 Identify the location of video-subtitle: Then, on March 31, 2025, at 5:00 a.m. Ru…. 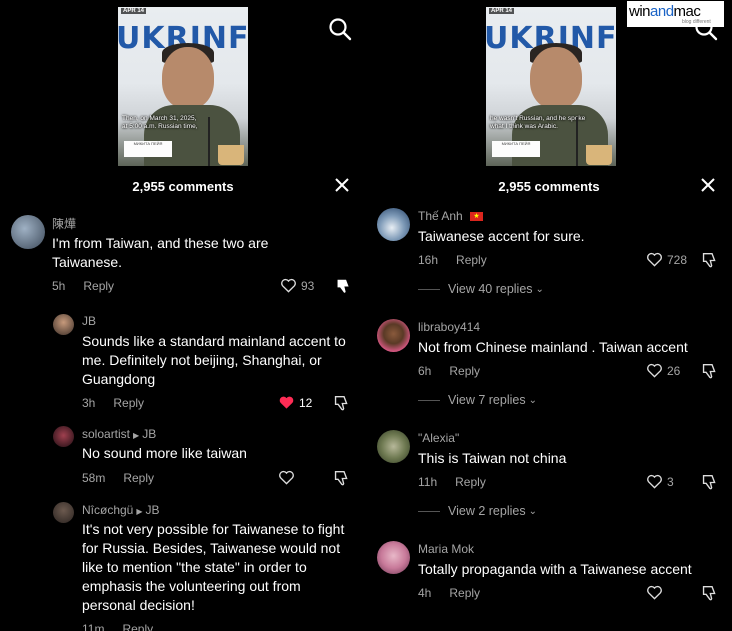
(160, 122).